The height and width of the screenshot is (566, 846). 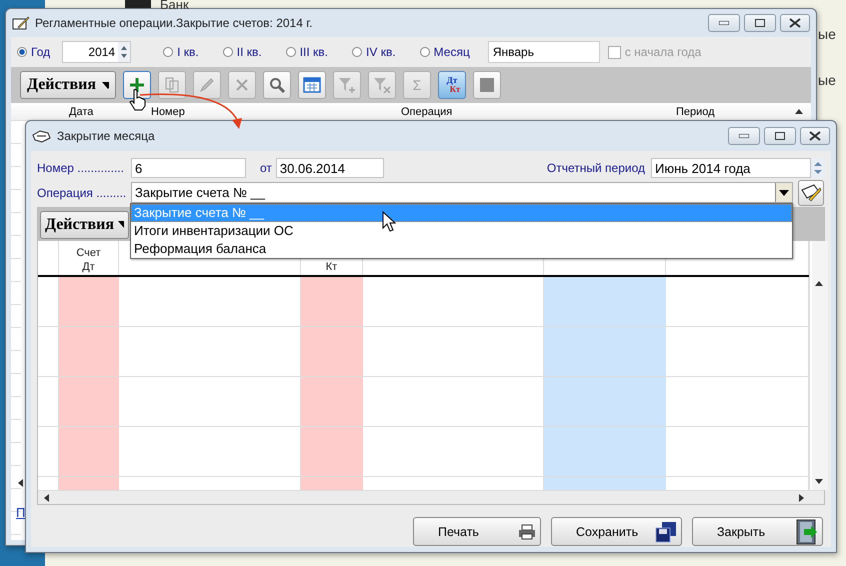 I want to click on link: П, so click(x=21, y=512).